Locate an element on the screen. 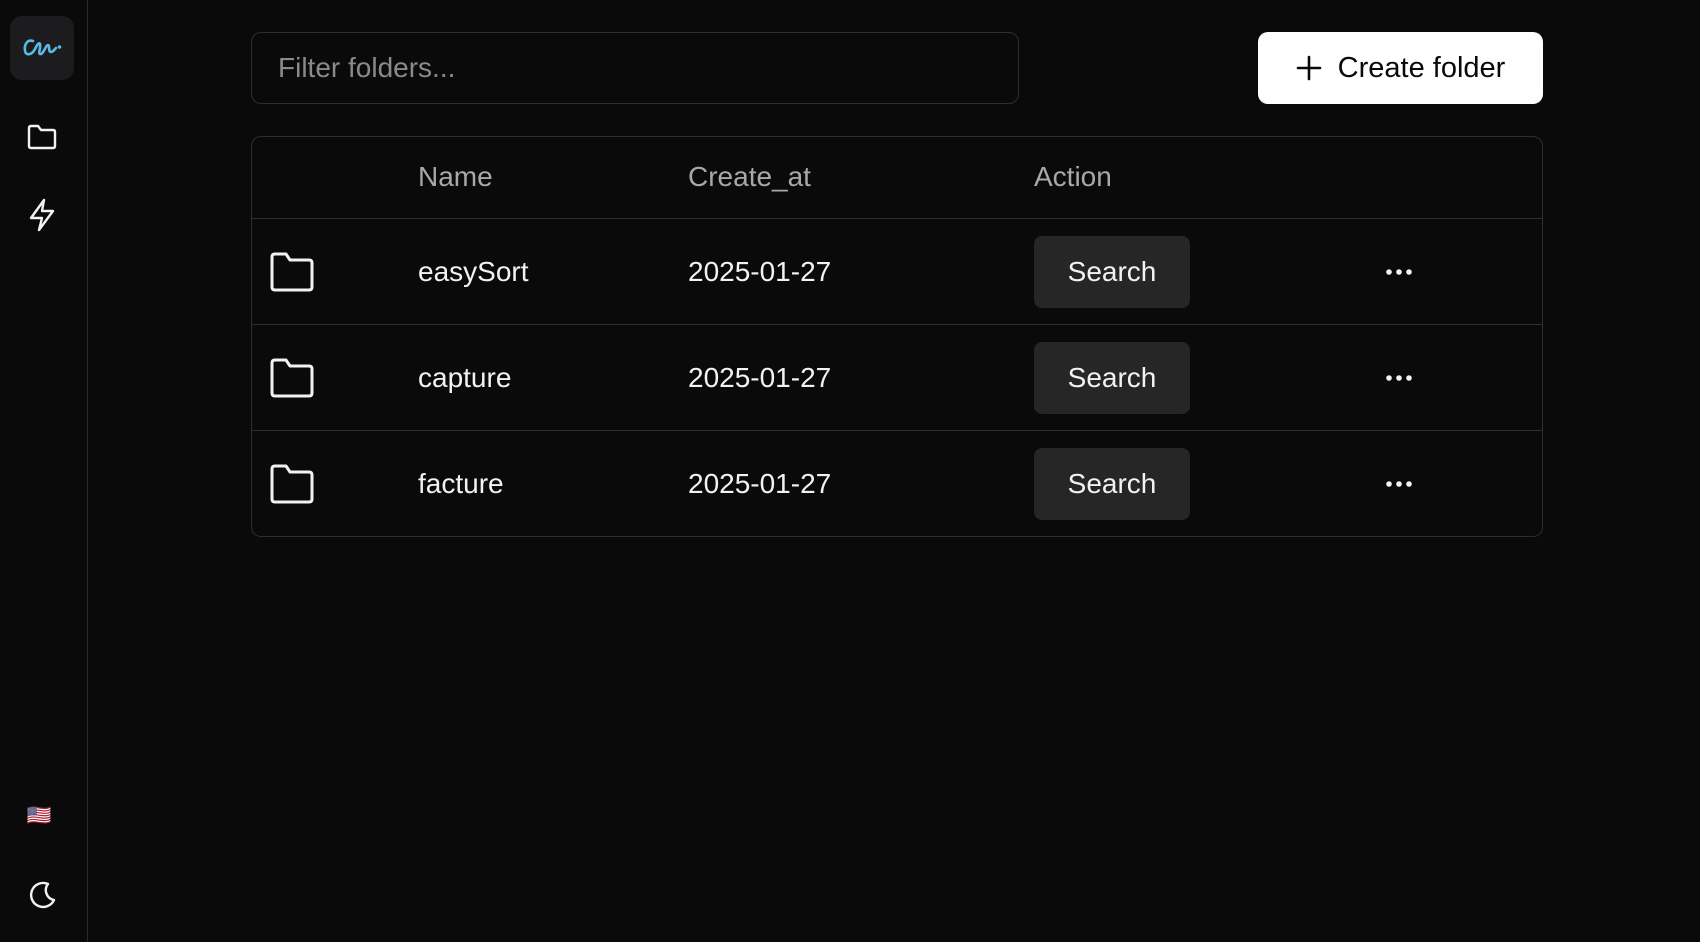 This screenshot has height=942, width=1700. folder-name: easySort is located at coordinates (473, 271).